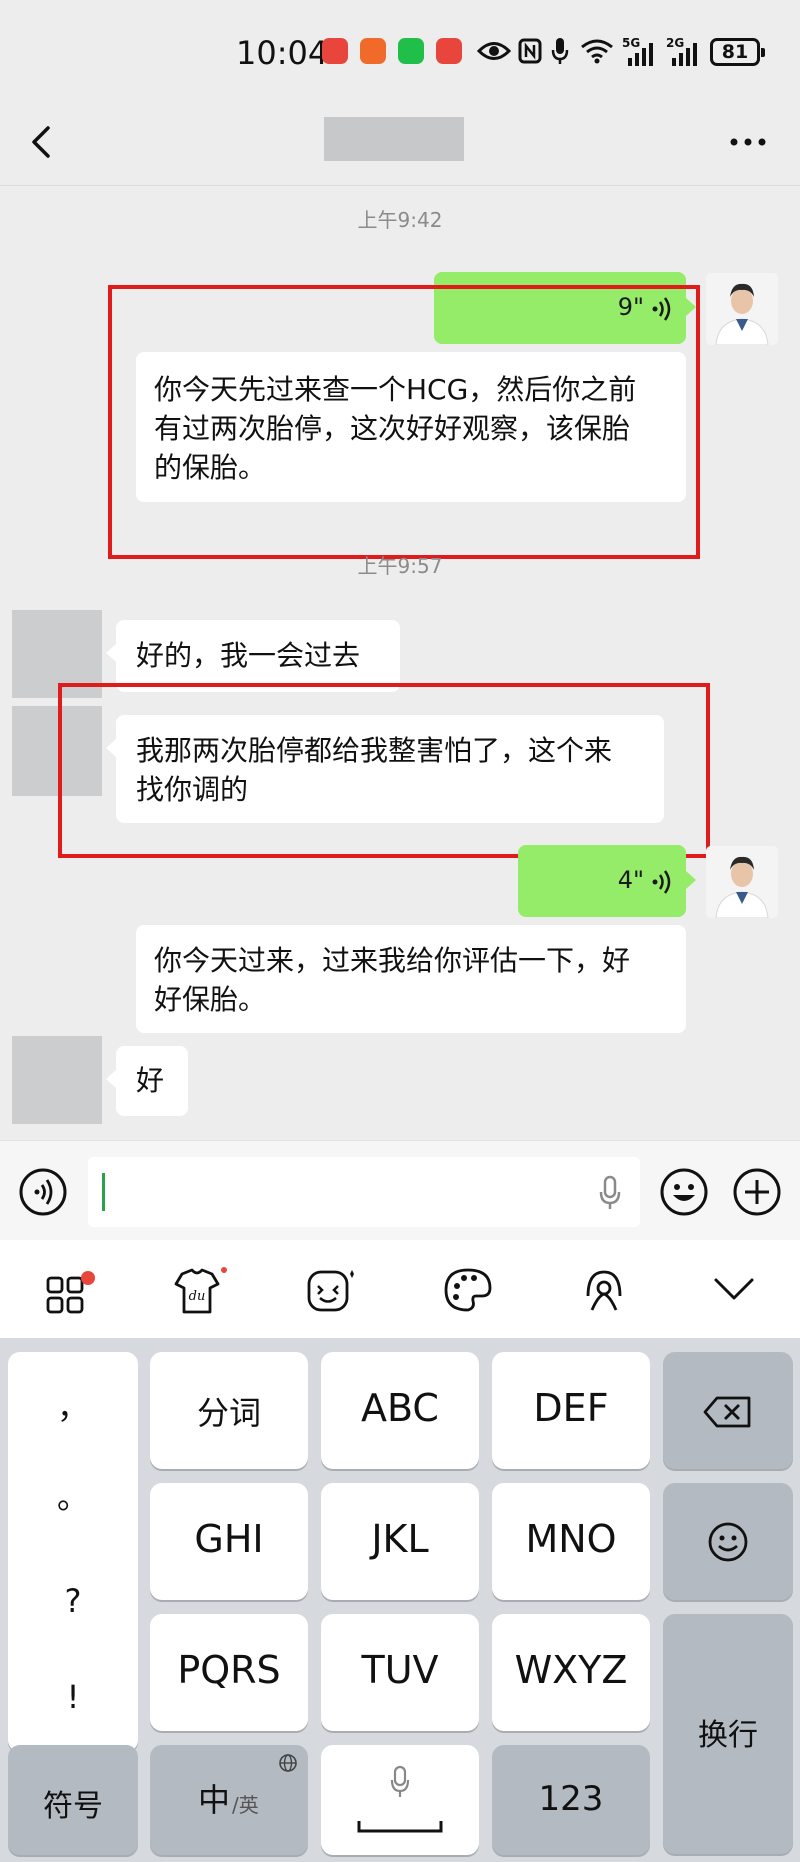  Describe the element at coordinates (73, 1800) in the screenshot. I see `symbols-key: 符号` at that location.